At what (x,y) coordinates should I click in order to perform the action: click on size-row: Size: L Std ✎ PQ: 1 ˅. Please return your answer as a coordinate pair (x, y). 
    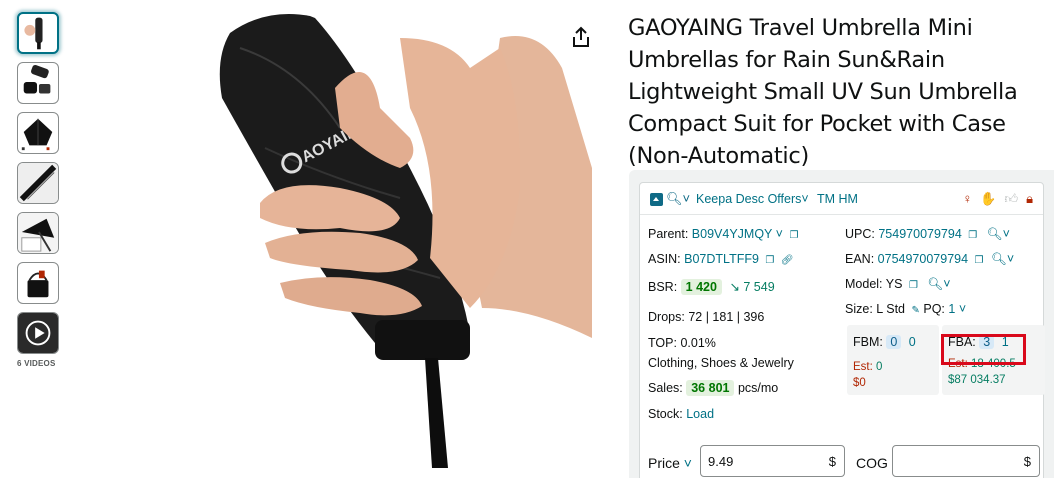
    Looking at the image, I should click on (905, 309).